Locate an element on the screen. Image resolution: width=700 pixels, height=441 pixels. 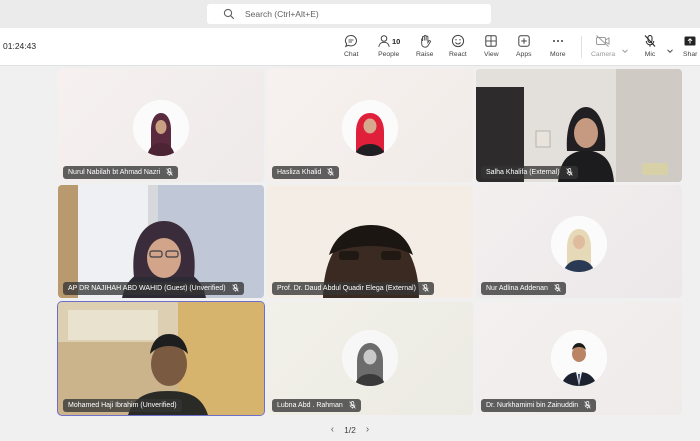
gallery-pagination: ‹ 1/2 › is located at coordinates (350, 429).